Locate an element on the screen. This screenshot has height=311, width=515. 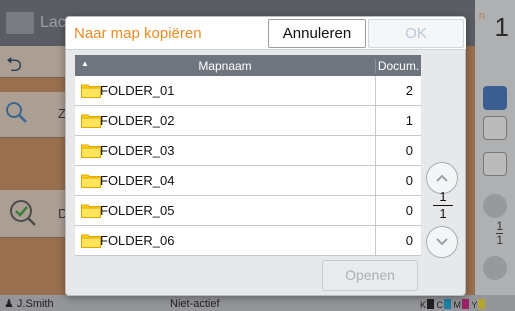
table-row: FOLDER_04 0 is located at coordinates (248, 181).